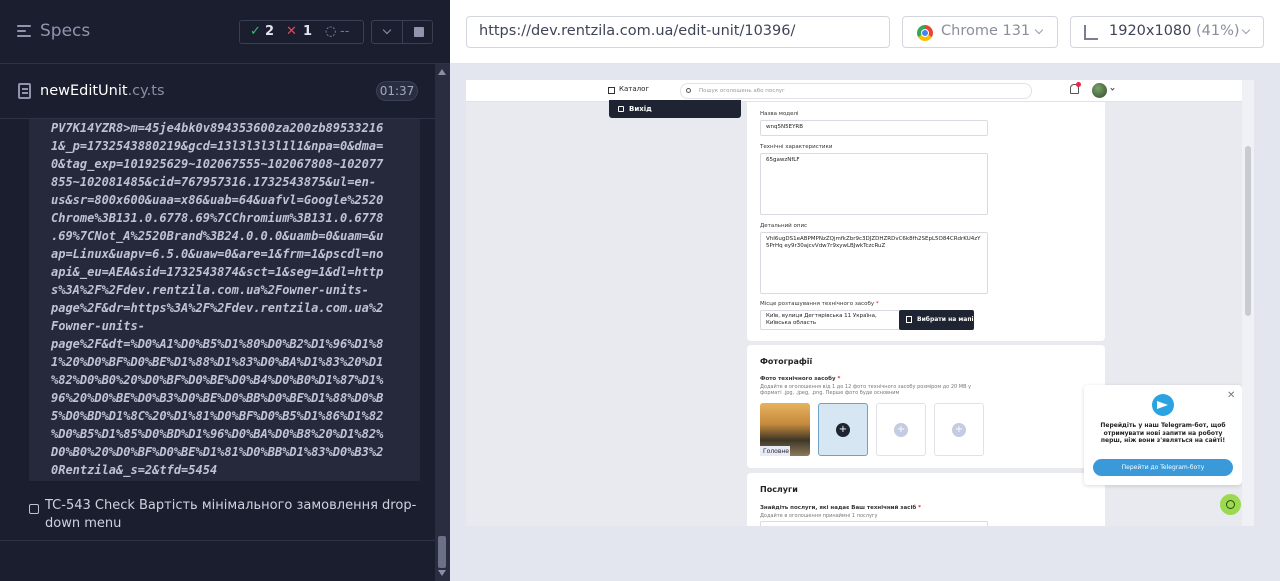 This screenshot has height=581, width=1280. Describe the element at coordinates (1150, 31) in the screenshot. I see `viewport-size: 1920x1080` at that location.